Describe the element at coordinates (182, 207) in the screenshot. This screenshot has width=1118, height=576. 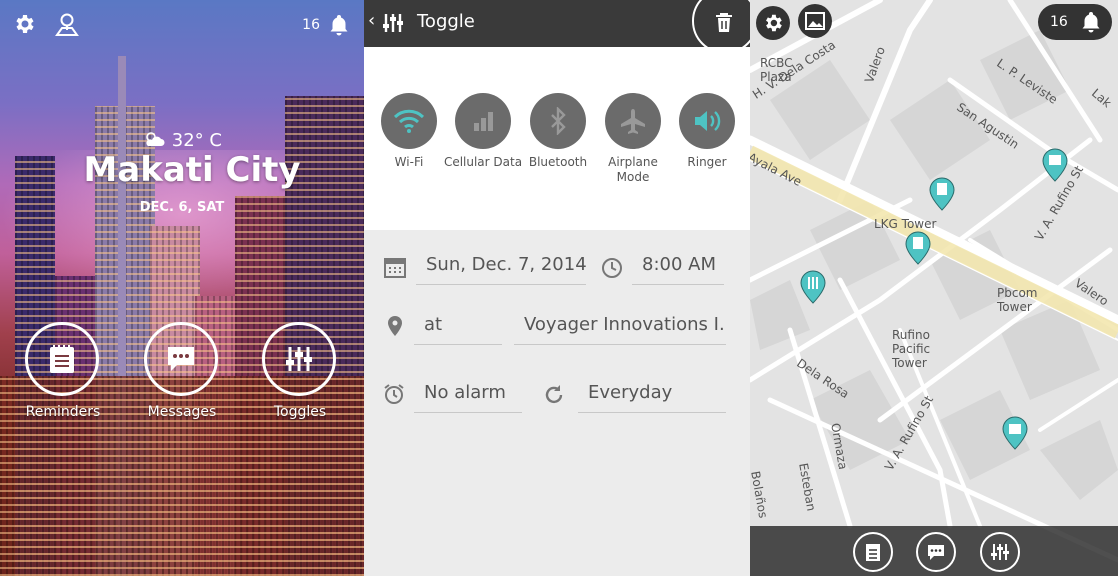
I see `date-label: DEC. 6, SAT` at that location.